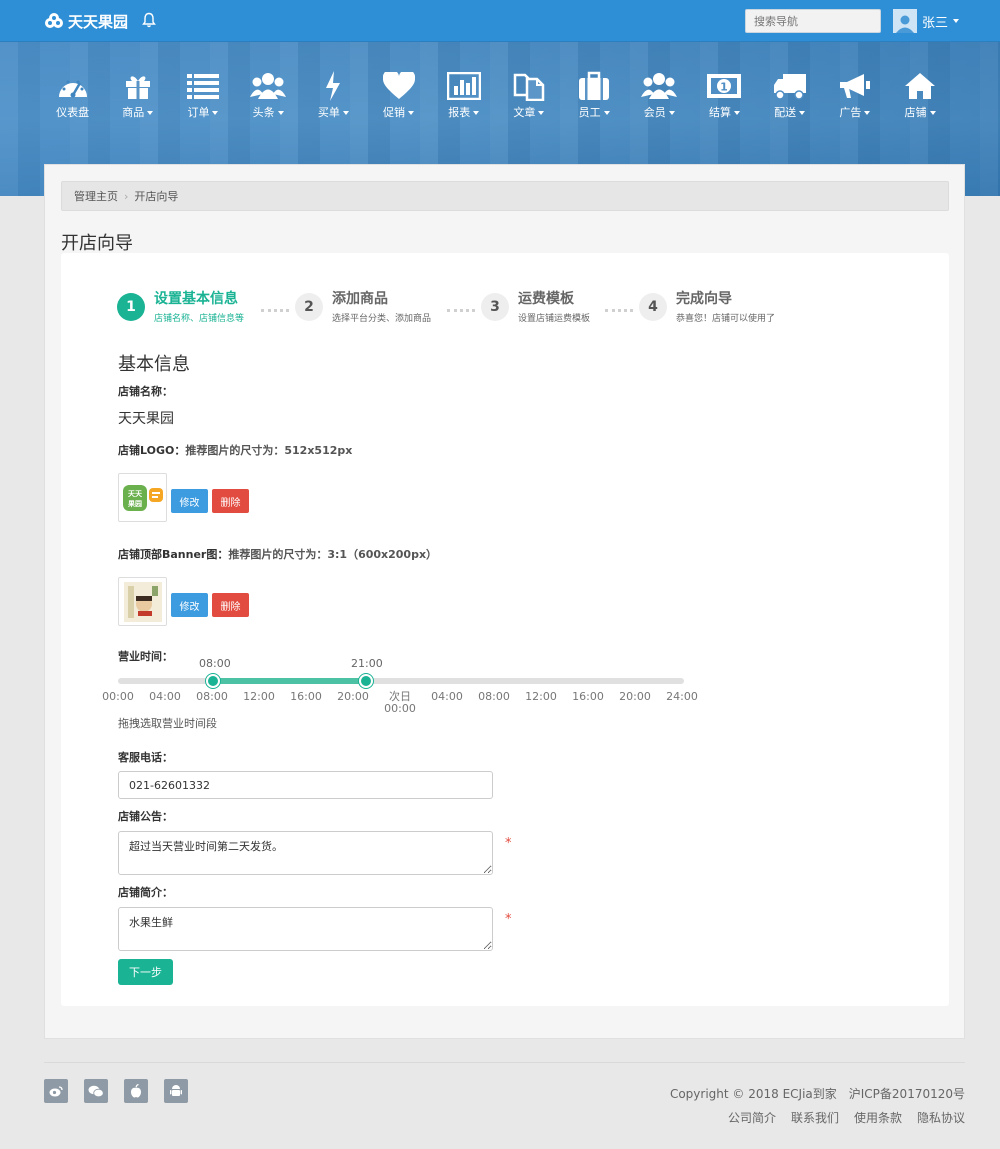 The width and height of the screenshot is (1000, 1149). I want to click on android-icon, so click(176, 1091).